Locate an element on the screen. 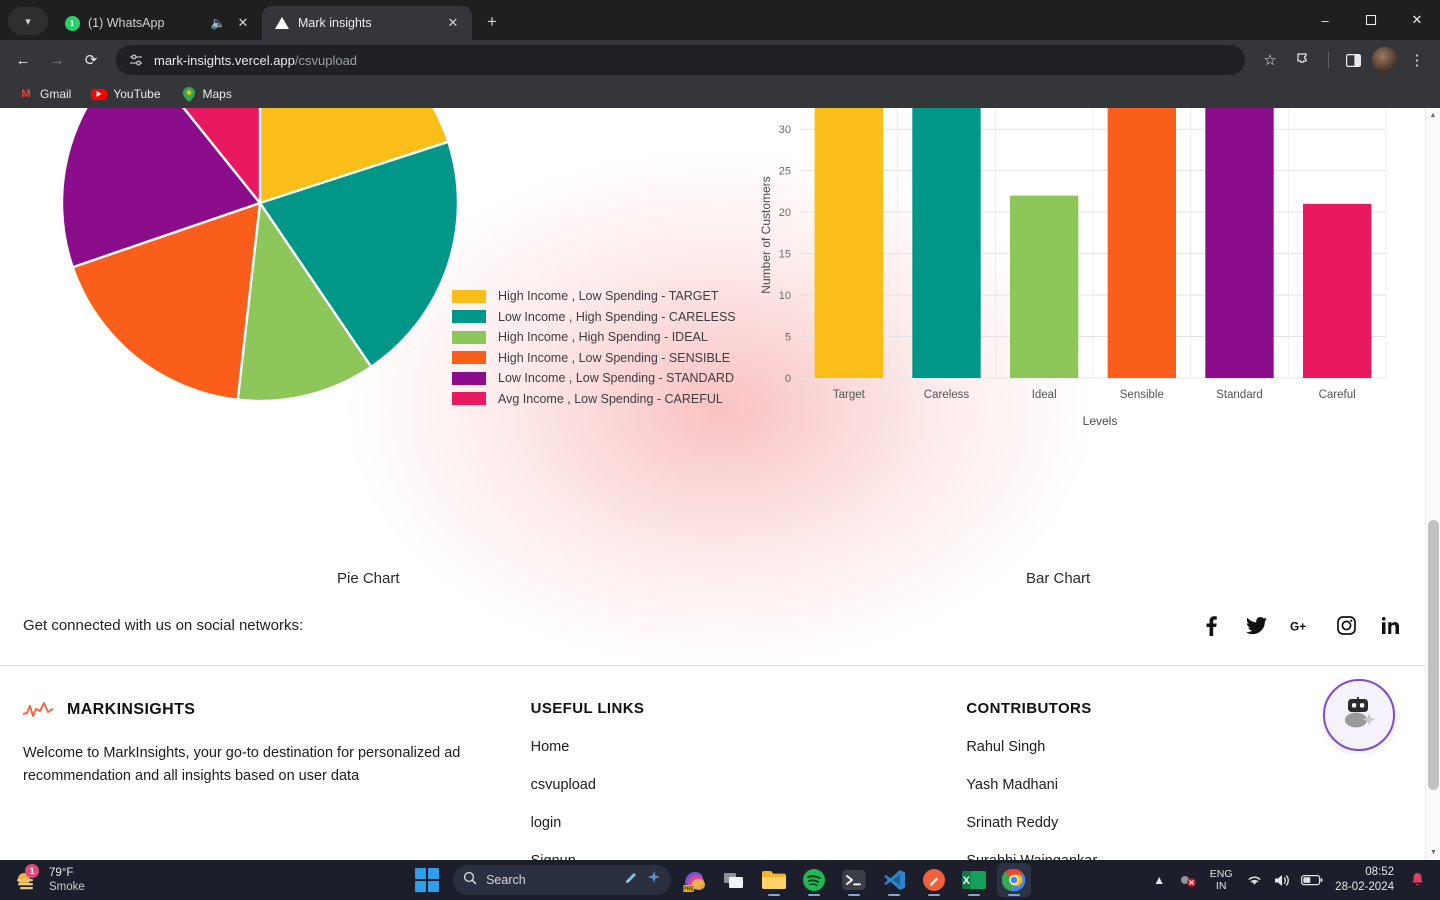 This screenshot has width=1440, height=900. twitter-icon is located at coordinates (1256, 626).